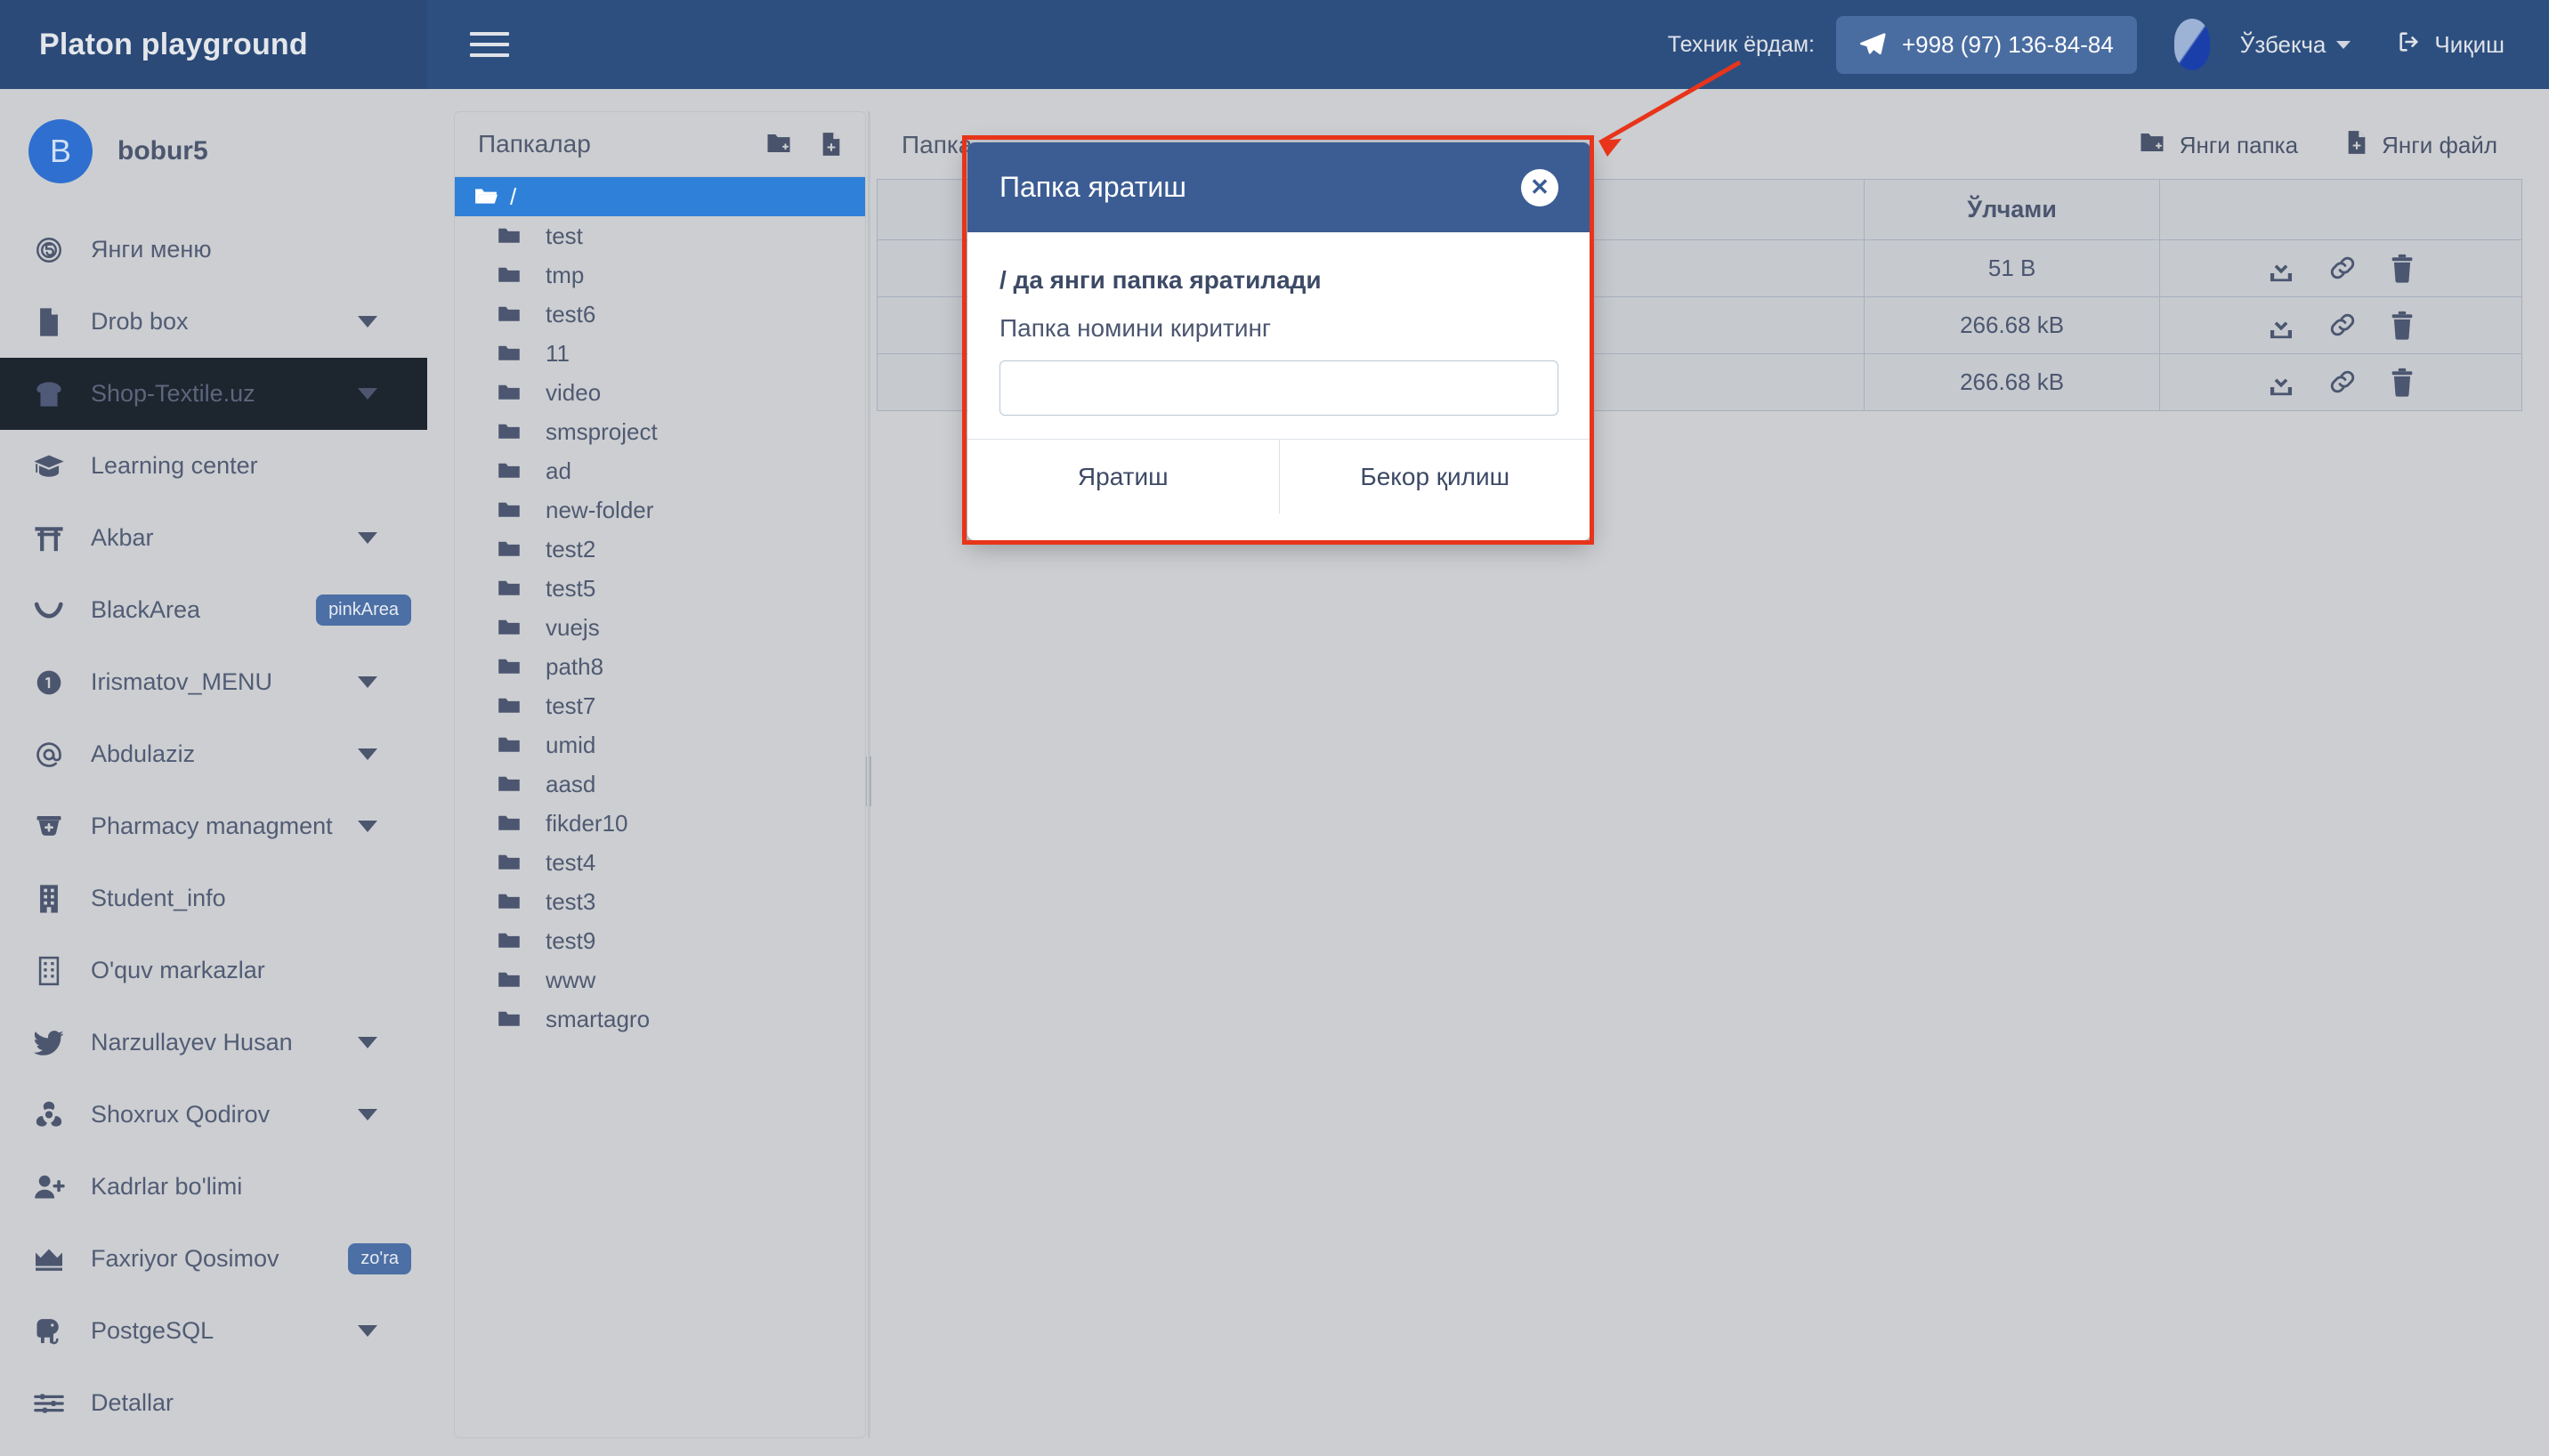  Describe the element at coordinates (163, 151) in the screenshot. I see `username-label: bobur5` at that location.